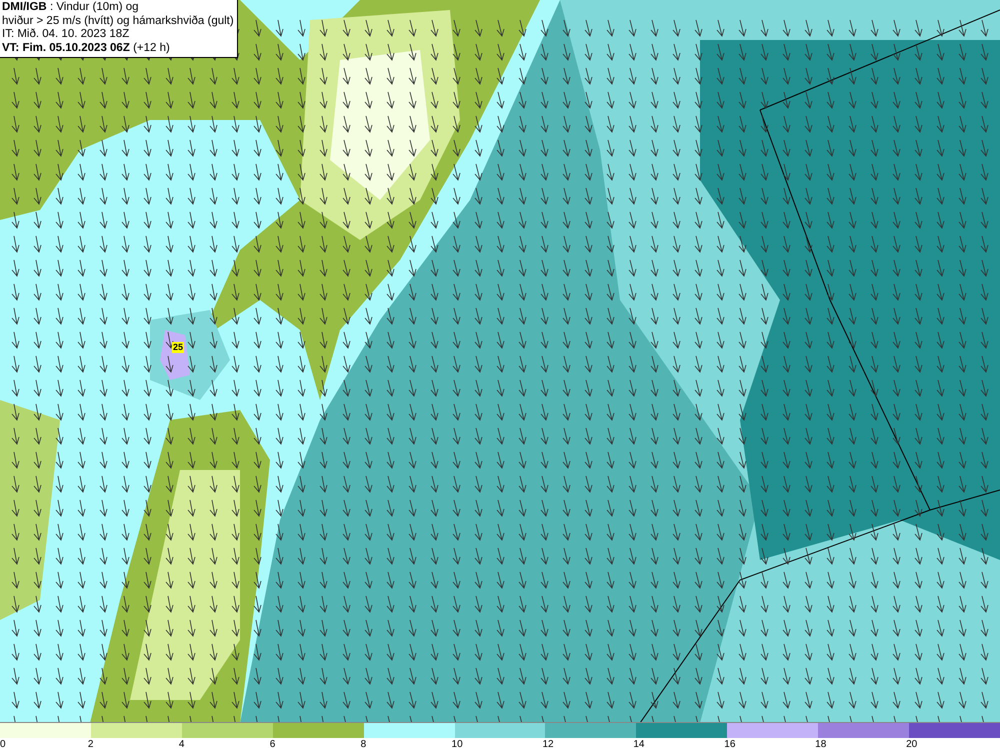 The width and height of the screenshot is (1000, 753). I want to click on legend-tick-label: 20, so click(912, 744).